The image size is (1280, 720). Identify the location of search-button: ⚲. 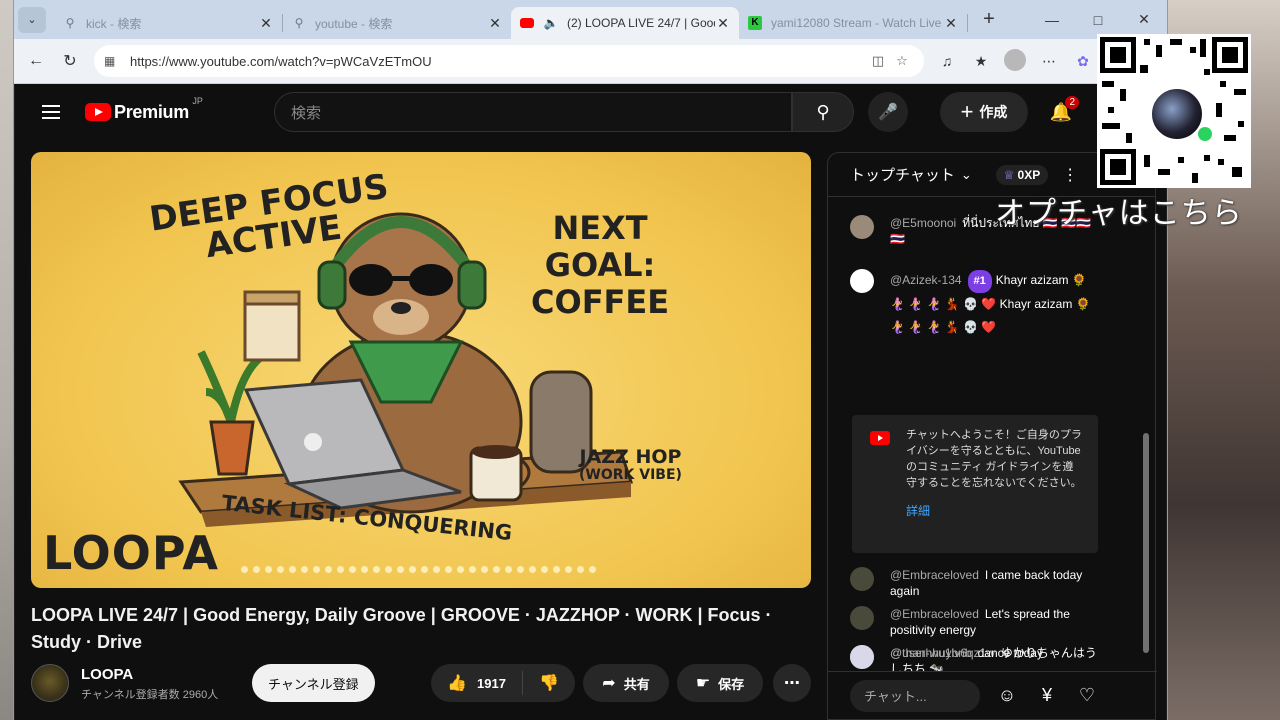
(823, 112).